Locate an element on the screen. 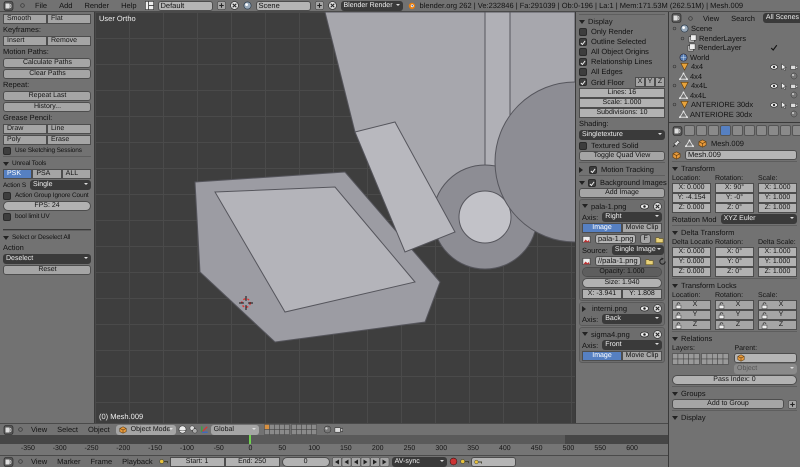 Image resolution: width=800 pixels, height=467 pixels. shading-sphere-icon is located at coordinates (182, 429).